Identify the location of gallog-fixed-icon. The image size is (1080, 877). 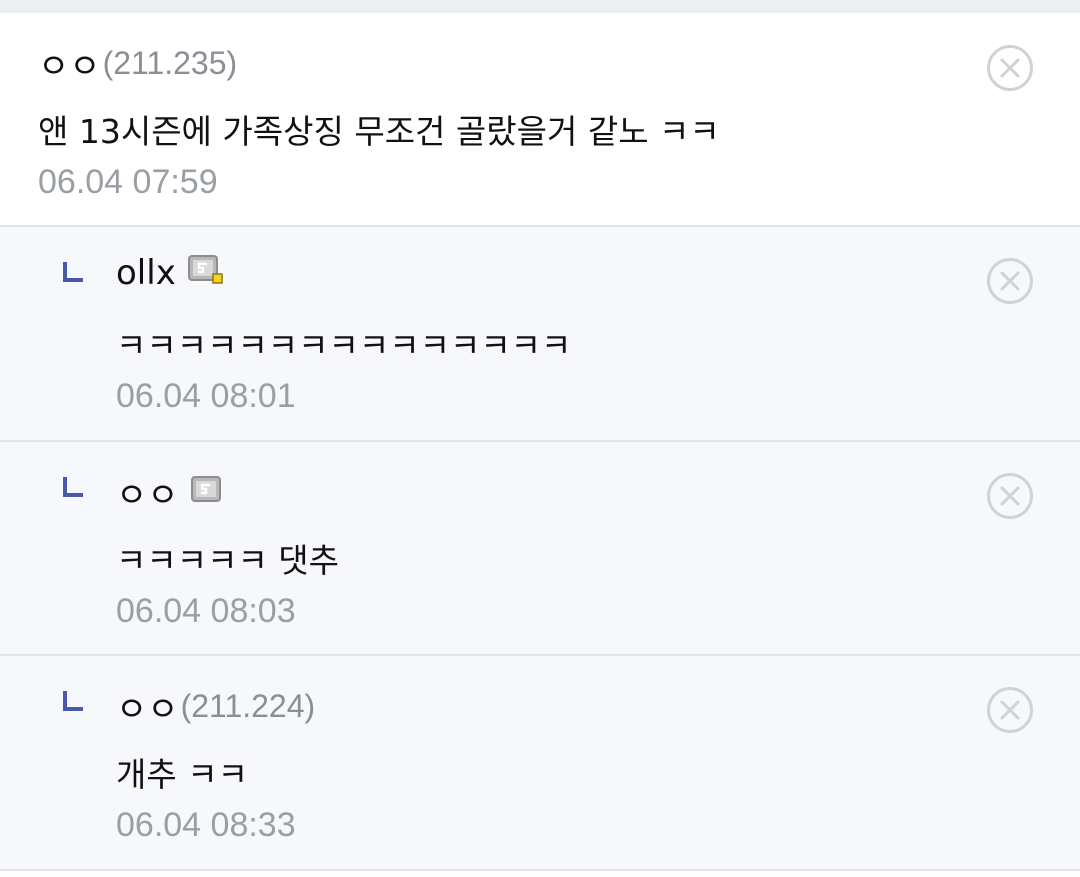
(205, 270).